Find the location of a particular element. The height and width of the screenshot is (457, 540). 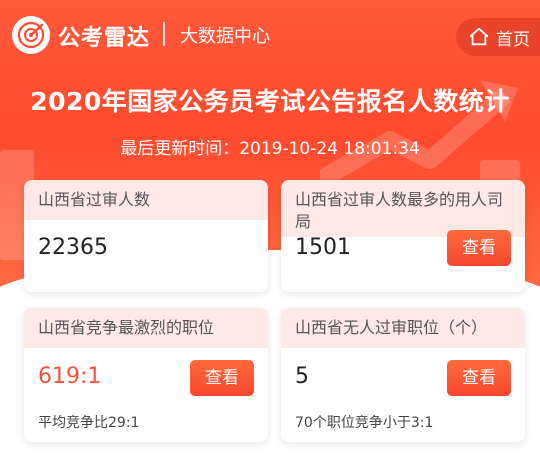

update-time: 最后更新时间：2019-10-24 18:01:34 is located at coordinates (270, 149).